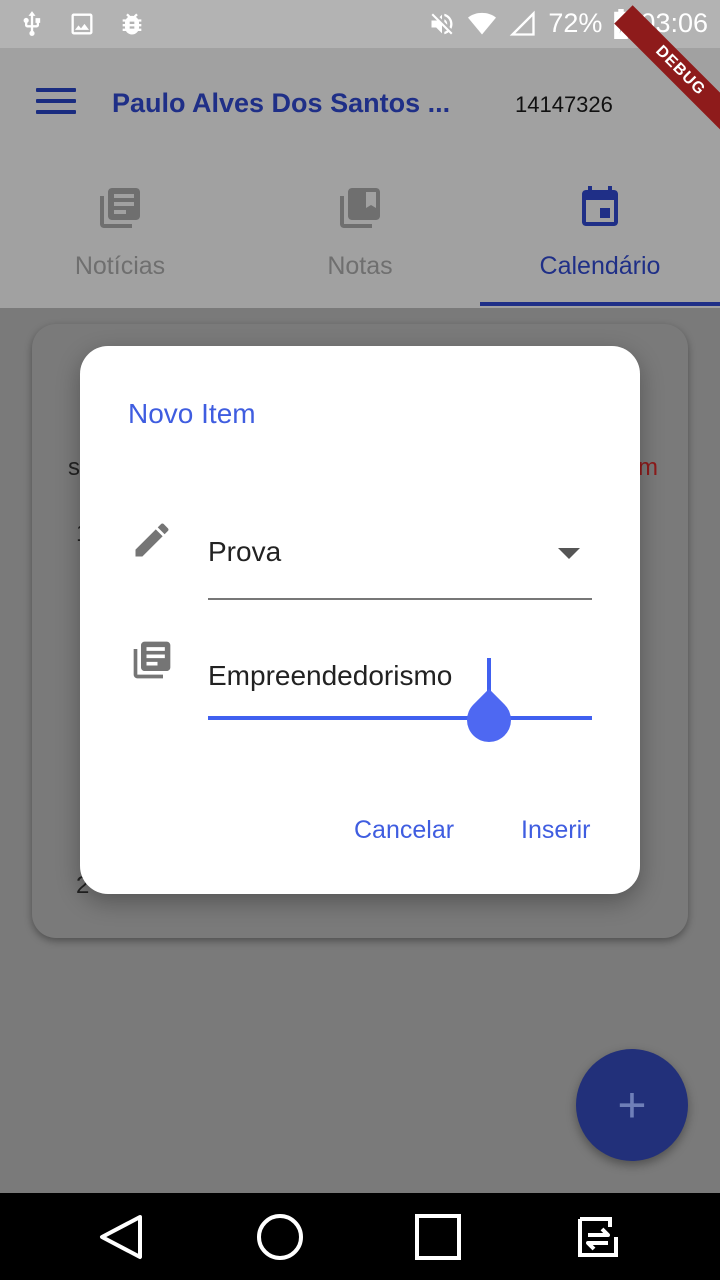 This screenshot has height=1280, width=720. Describe the element at coordinates (482, 24) in the screenshot. I see `wifi-icon` at that location.